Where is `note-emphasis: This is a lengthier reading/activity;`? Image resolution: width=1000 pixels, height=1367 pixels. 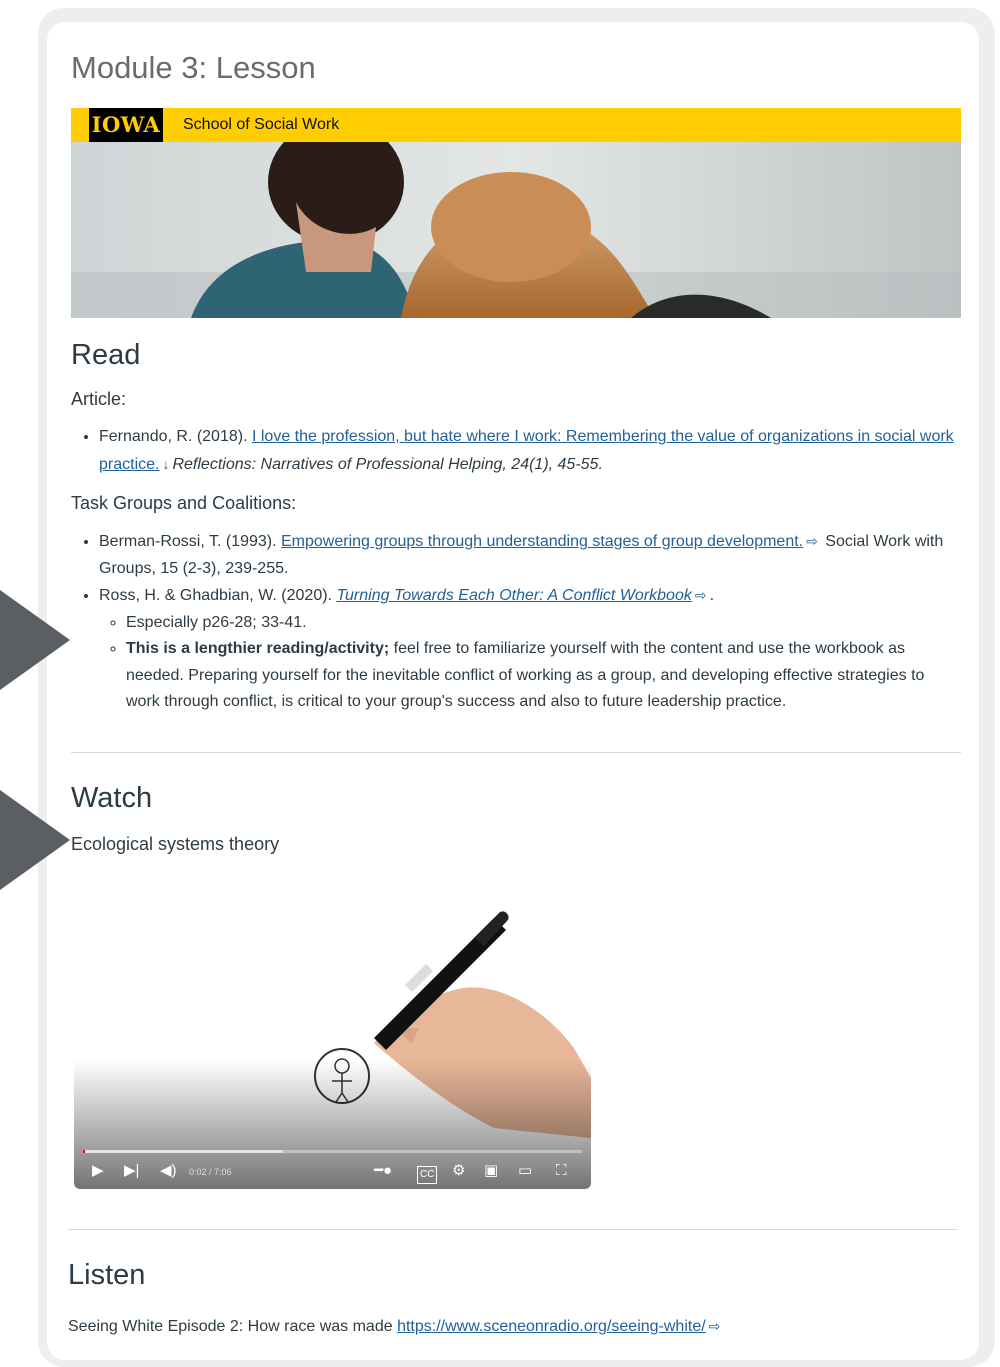 note-emphasis: This is a lengthier reading/activity; is located at coordinates (258, 648).